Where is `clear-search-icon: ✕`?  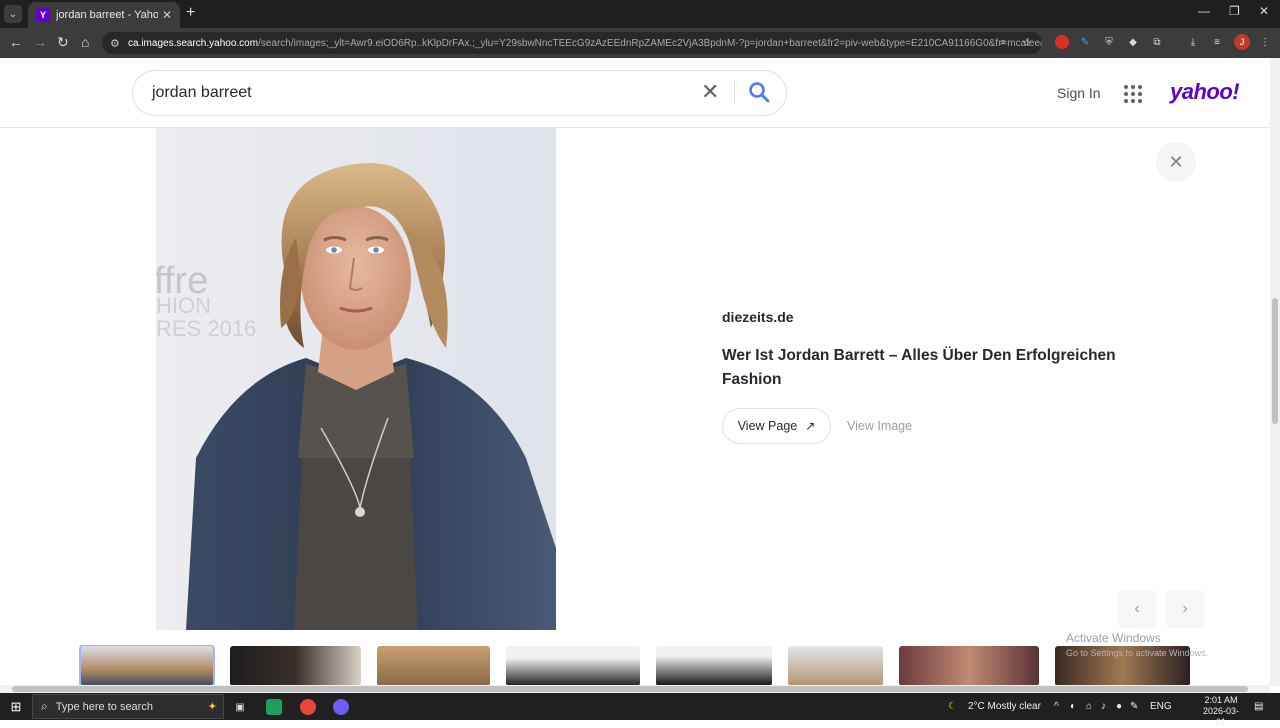
clear-search-icon: ✕ is located at coordinates (710, 92).